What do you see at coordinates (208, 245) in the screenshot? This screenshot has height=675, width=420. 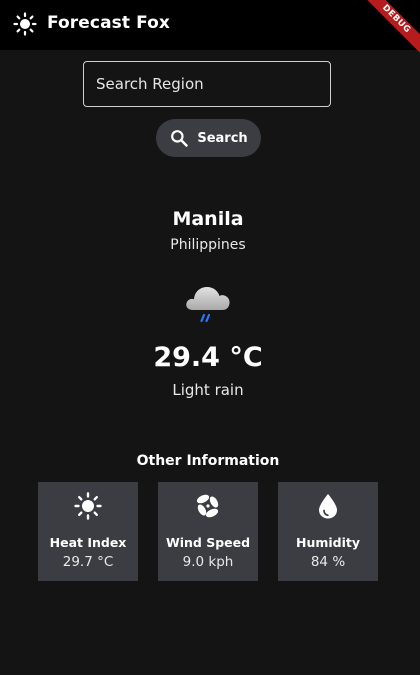 I see `country-name: Philippines` at bounding box center [208, 245].